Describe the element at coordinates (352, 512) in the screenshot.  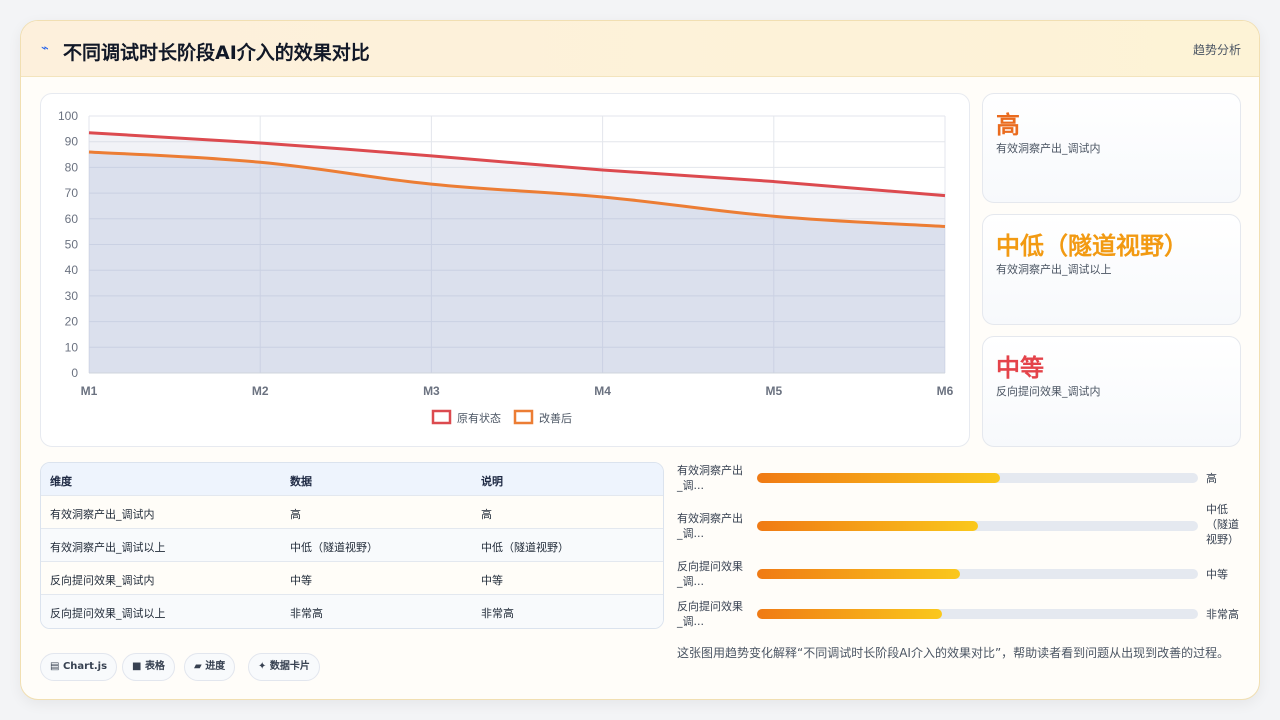
I see `table-row: 有效洞察产出_调试内 高 高` at that location.